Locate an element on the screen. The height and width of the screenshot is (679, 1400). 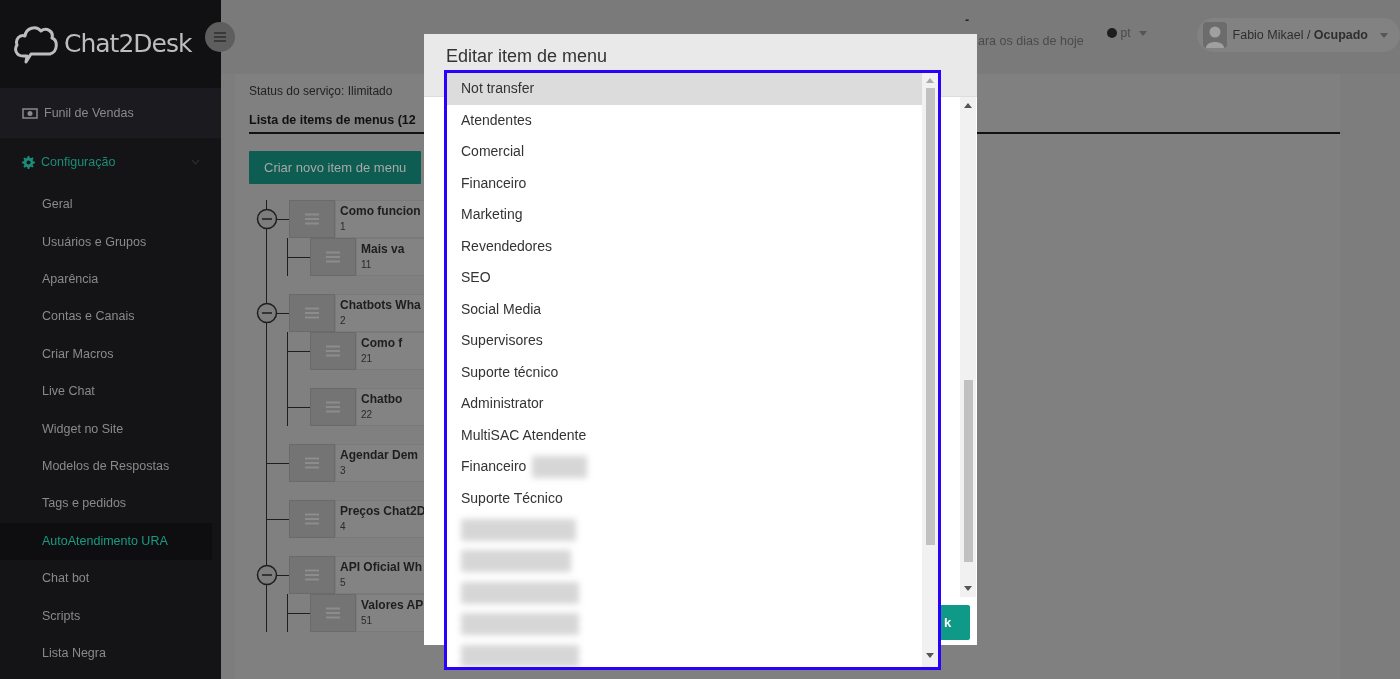
dropdown-option: Suporte Técnico is located at coordinates (684, 498).